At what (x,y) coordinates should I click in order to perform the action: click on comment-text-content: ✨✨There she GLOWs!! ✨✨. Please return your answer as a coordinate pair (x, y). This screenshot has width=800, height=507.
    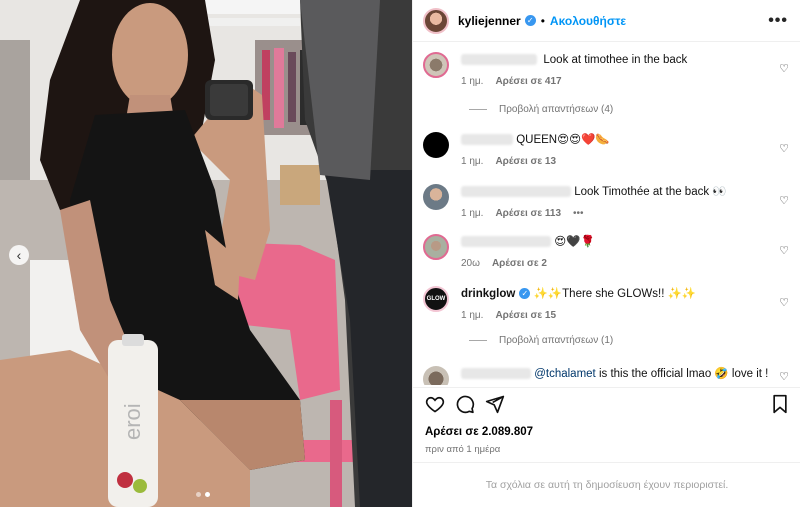
    Looking at the image, I should click on (615, 294).